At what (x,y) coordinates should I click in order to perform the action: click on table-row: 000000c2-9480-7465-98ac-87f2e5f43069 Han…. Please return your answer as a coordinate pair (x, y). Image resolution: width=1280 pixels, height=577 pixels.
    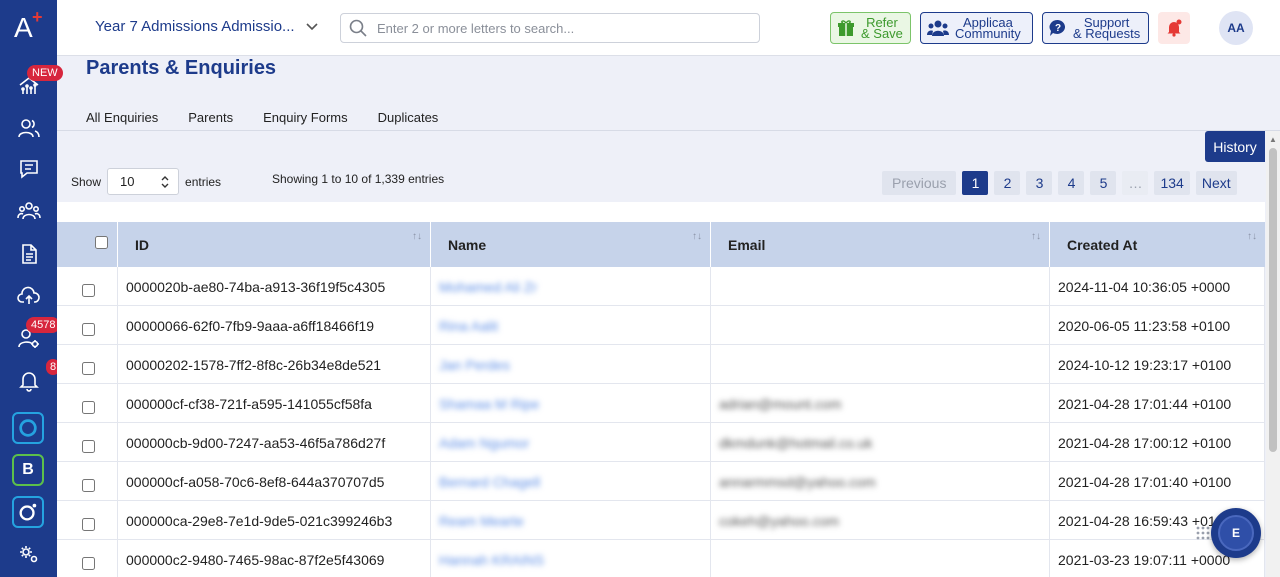
    Looking at the image, I should click on (661, 558).